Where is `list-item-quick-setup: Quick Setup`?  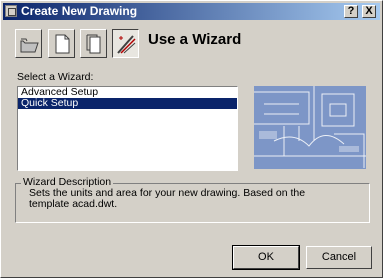 list-item-quick-setup: Quick Setup is located at coordinates (127, 103).